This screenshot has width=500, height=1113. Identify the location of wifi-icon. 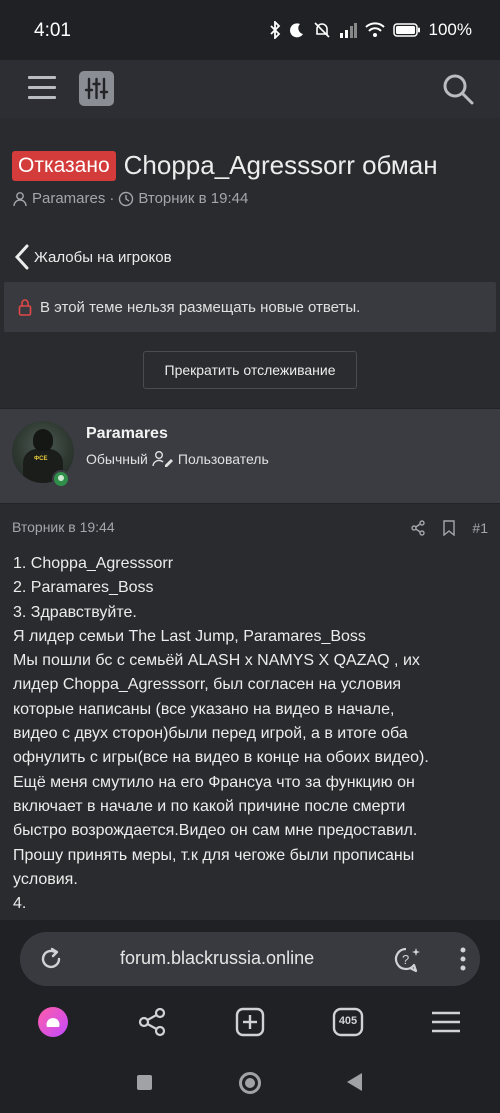
(374, 29).